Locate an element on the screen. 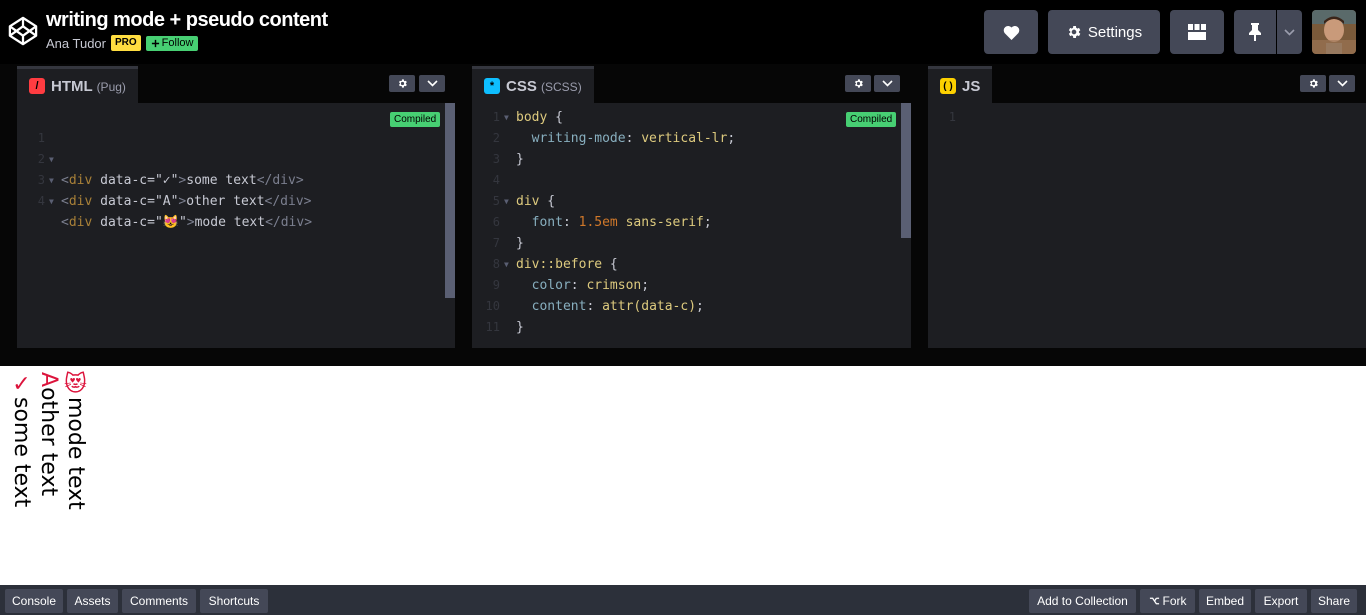 The height and width of the screenshot is (615, 1366). layout-icon is located at coordinates (1197, 32).